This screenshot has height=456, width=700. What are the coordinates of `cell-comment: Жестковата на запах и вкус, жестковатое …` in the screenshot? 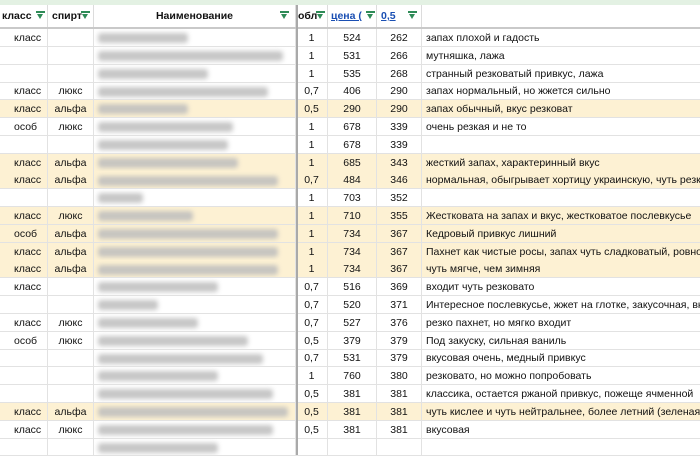 It's located at (561, 216).